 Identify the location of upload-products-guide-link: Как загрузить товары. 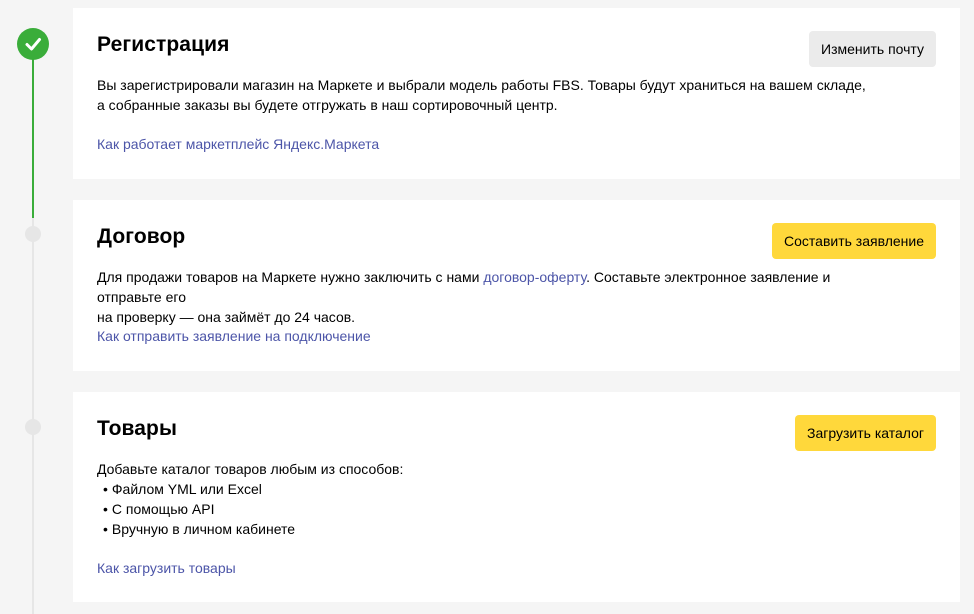
(166, 568).